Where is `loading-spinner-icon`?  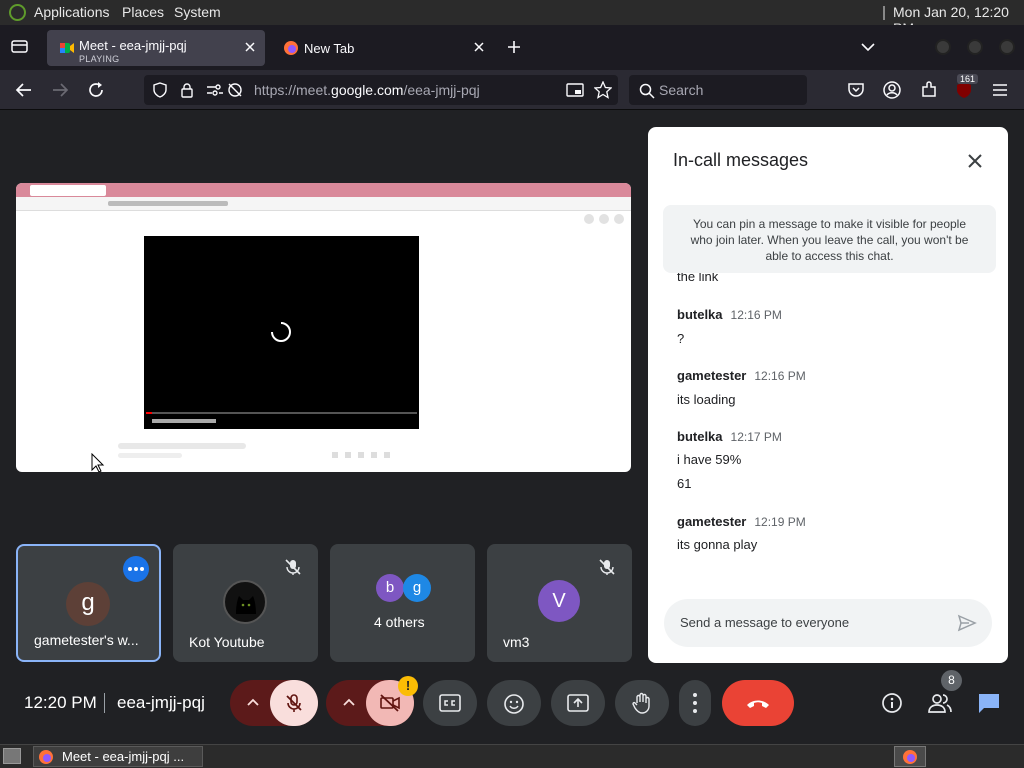 loading-spinner-icon is located at coordinates (281, 332).